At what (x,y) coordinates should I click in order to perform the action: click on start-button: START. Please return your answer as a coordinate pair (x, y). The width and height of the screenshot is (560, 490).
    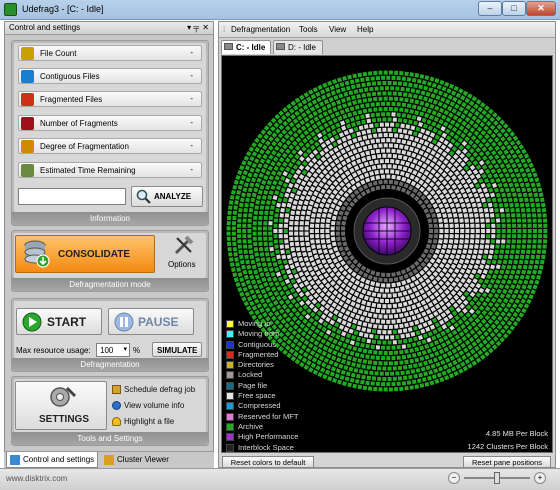
    Looking at the image, I should click on (59, 321).